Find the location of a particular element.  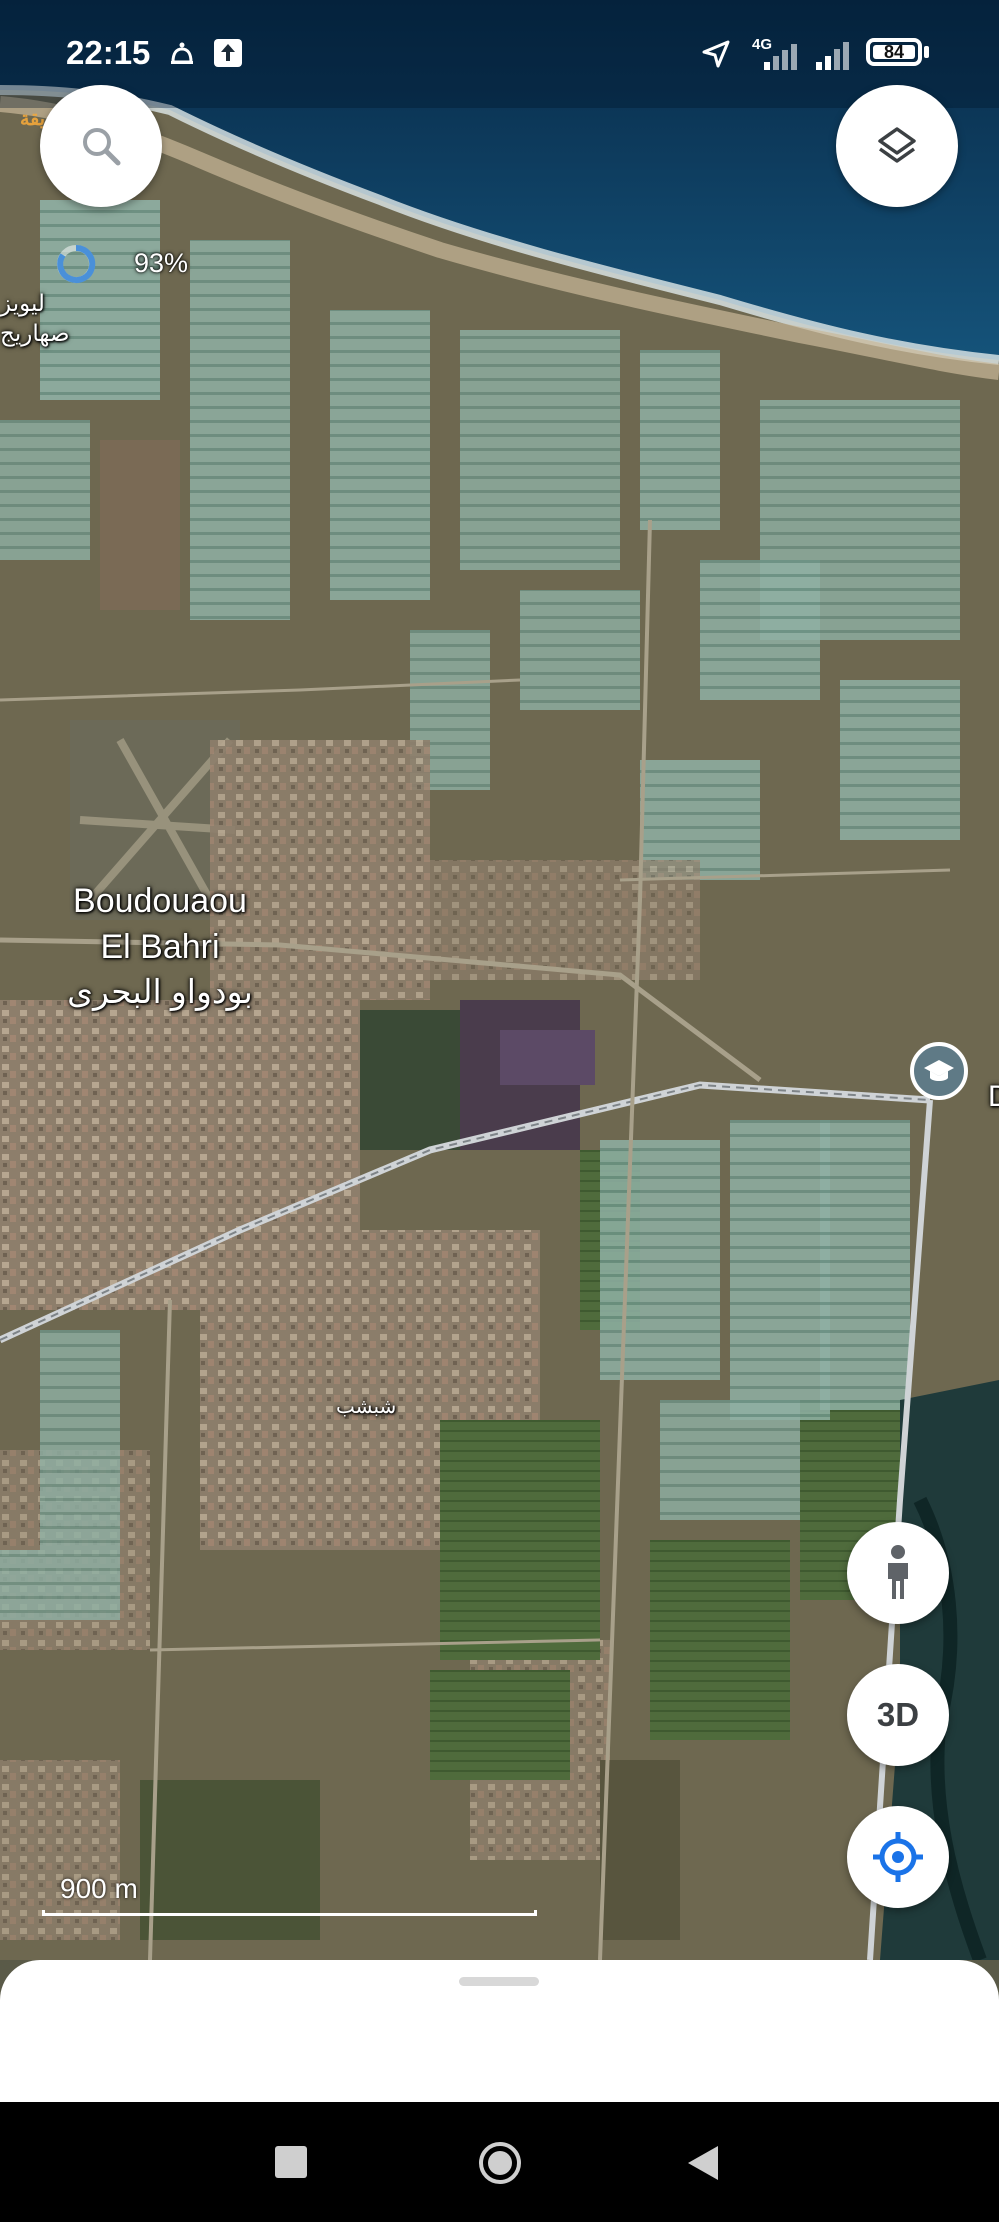

system-nav-bar is located at coordinates (499, 2162).